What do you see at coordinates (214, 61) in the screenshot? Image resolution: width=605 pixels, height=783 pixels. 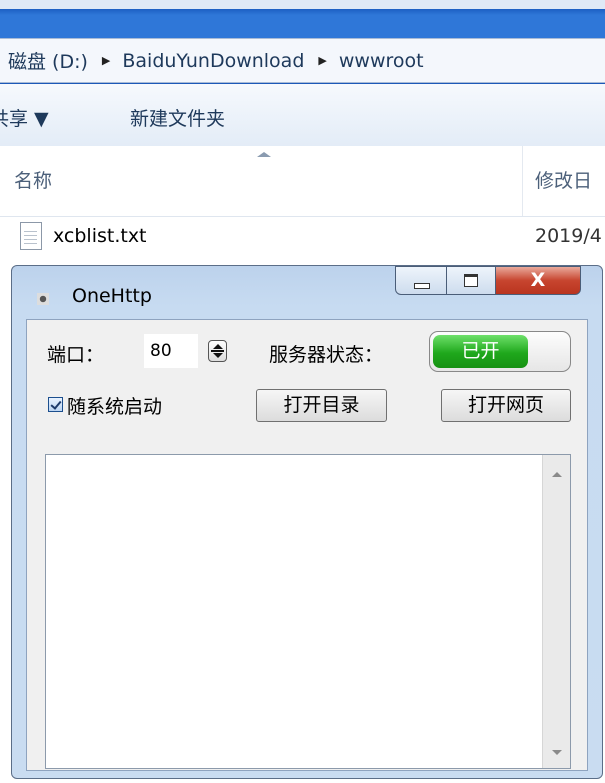 I see `breadcrumb-folder-baiduyundownload: BaiduYunDownload` at bounding box center [214, 61].